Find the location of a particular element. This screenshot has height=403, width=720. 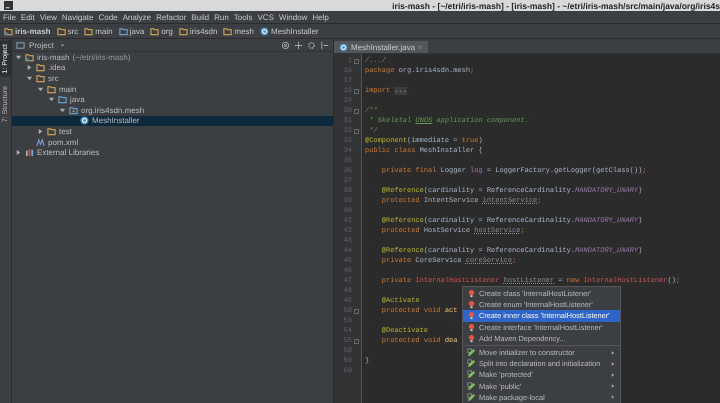

menu-item: Window is located at coordinates (293, 17).